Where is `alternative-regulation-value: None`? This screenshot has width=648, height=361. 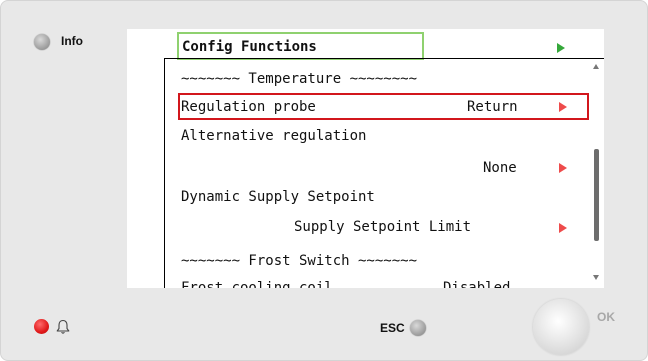 alternative-regulation-value: None is located at coordinates (500, 168).